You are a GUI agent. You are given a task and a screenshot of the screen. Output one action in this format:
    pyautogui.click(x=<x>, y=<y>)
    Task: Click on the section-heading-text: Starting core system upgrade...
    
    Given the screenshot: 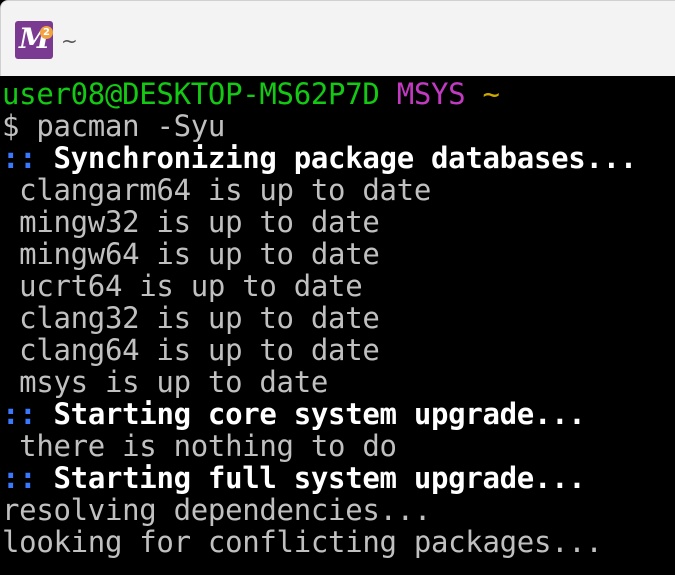 What is the action you would take?
    pyautogui.click(x=319, y=414)
    